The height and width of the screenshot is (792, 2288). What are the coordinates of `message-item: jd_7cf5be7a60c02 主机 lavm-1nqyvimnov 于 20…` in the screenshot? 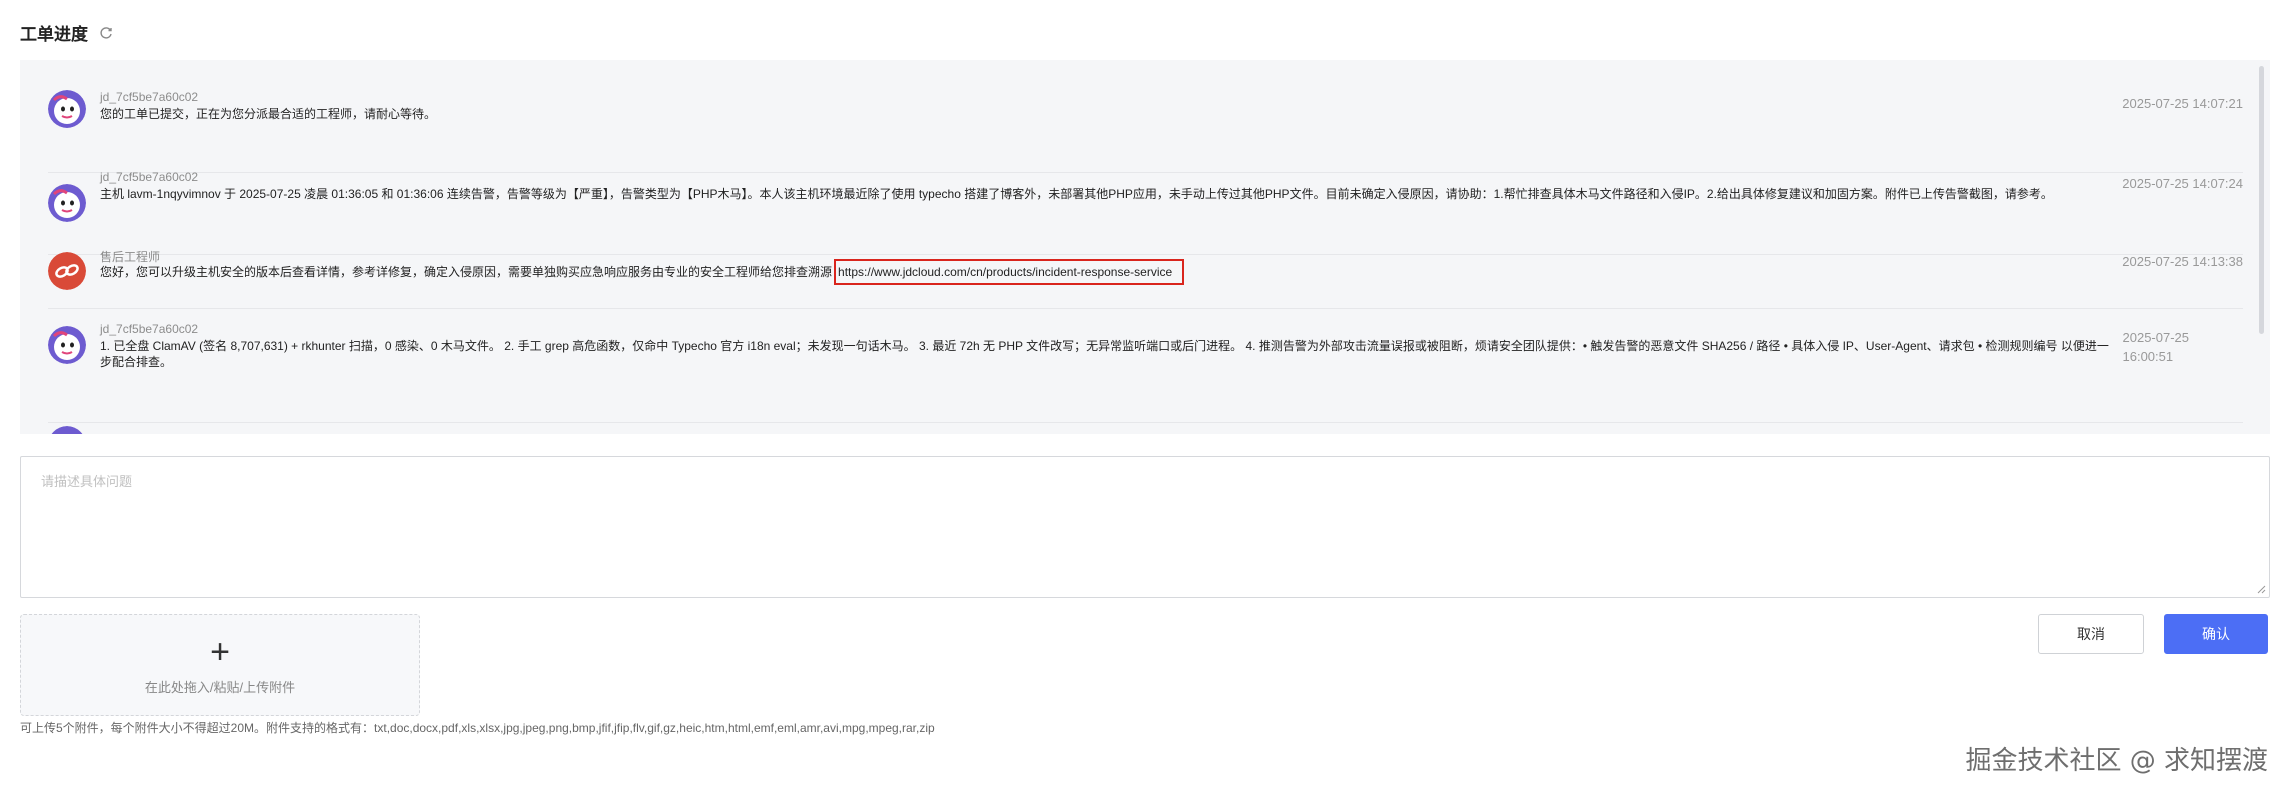 It's located at (1145, 212).